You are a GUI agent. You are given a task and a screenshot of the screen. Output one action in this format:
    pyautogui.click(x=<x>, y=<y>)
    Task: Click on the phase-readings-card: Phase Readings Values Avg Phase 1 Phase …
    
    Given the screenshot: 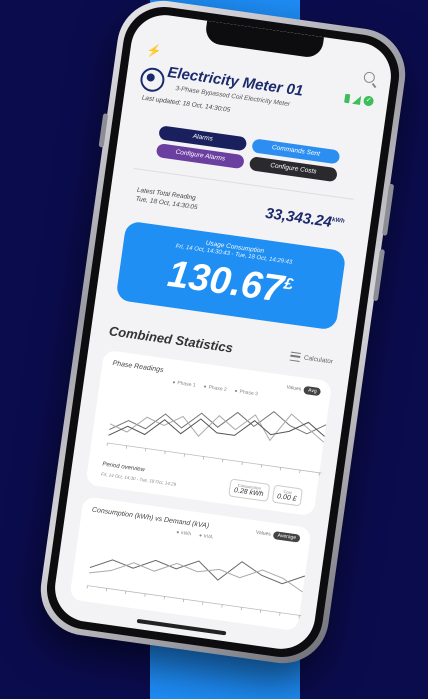 What is the action you would take?
    pyautogui.click(x=209, y=433)
    